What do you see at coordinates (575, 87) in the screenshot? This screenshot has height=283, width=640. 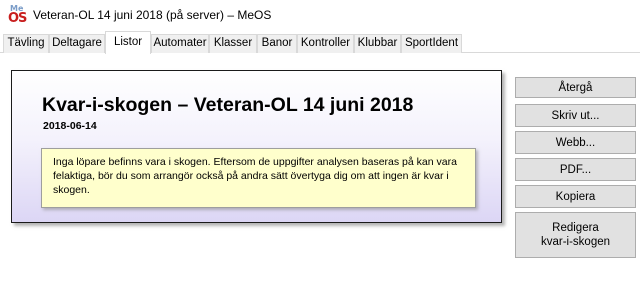 I see `back-button: Återgå` at bounding box center [575, 87].